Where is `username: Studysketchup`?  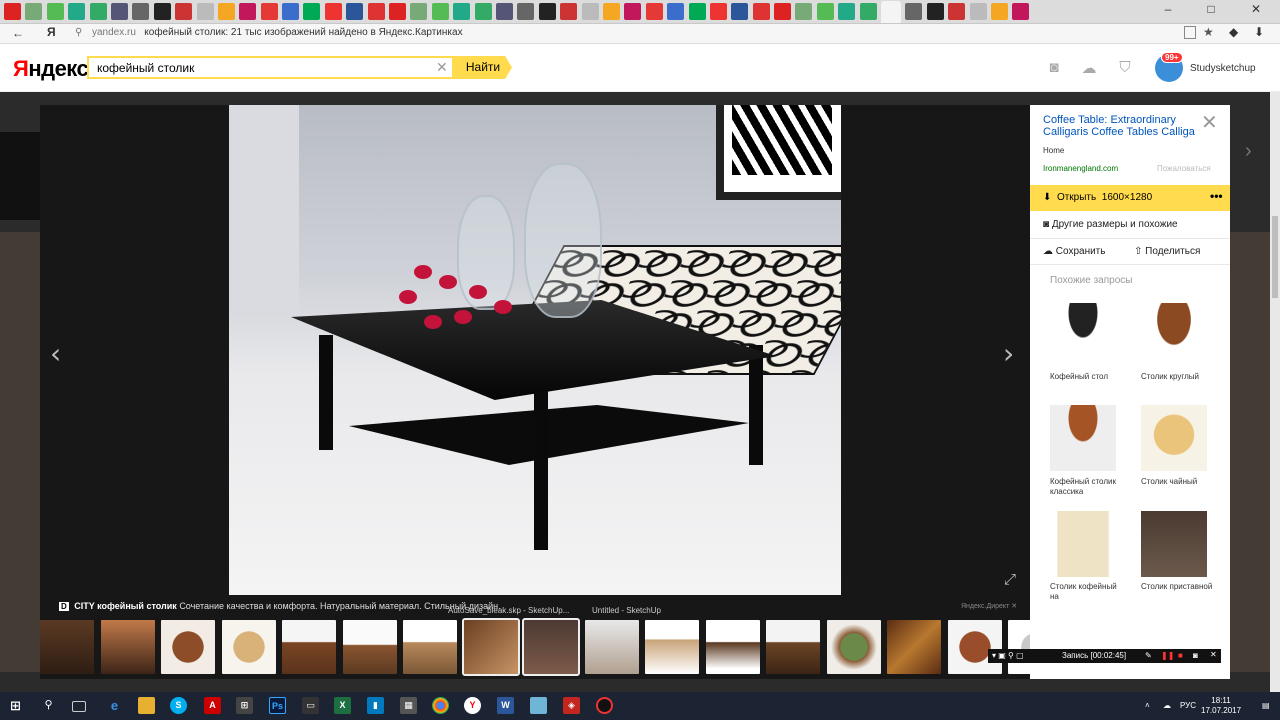
username: Studysketchup is located at coordinates (1223, 68).